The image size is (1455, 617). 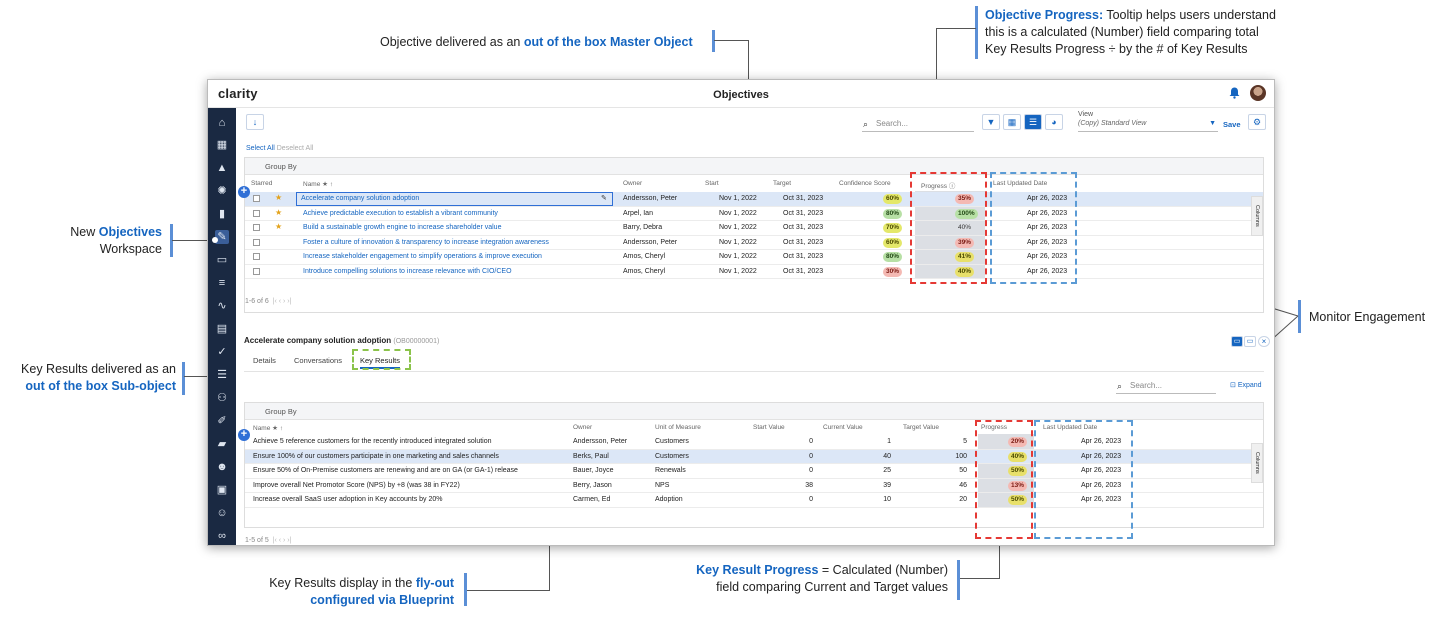 I want to click on col-header-start-value: Start Value, so click(x=769, y=427).